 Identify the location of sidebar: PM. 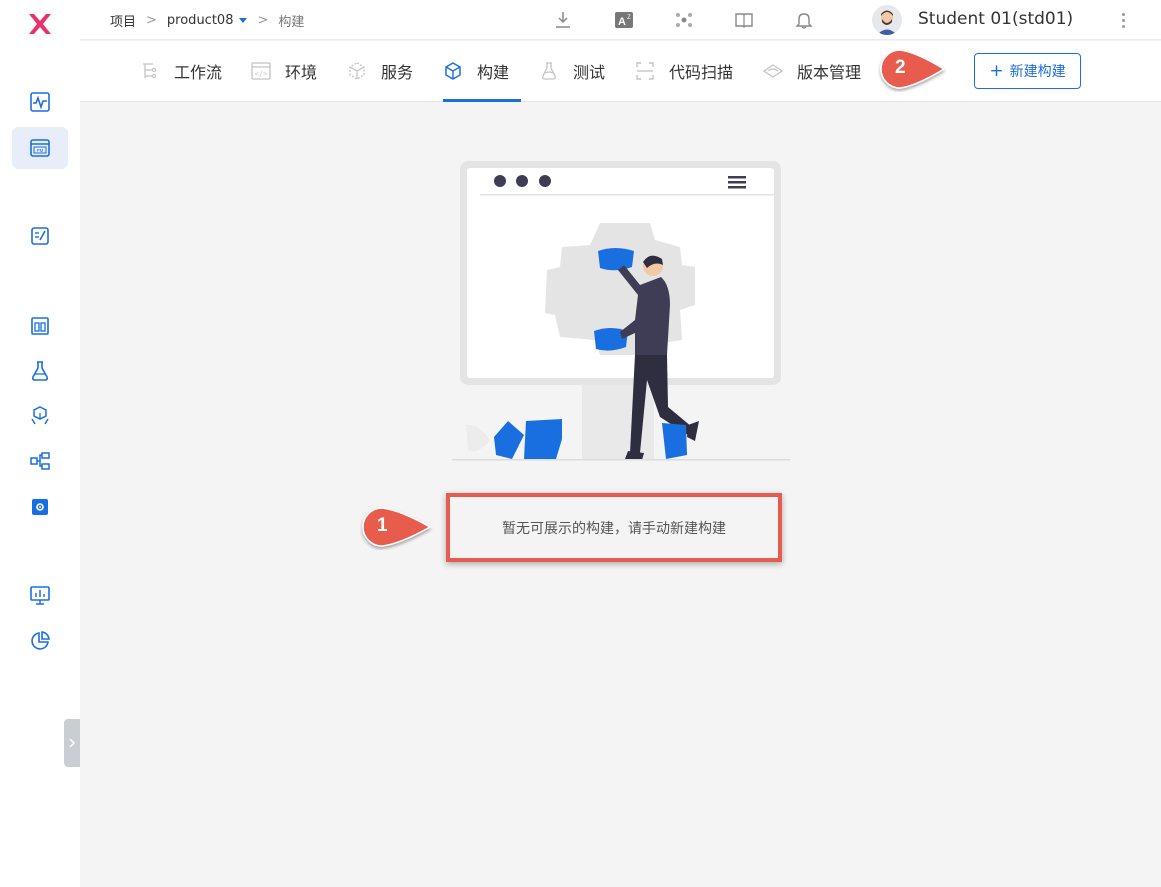
(40, 443).